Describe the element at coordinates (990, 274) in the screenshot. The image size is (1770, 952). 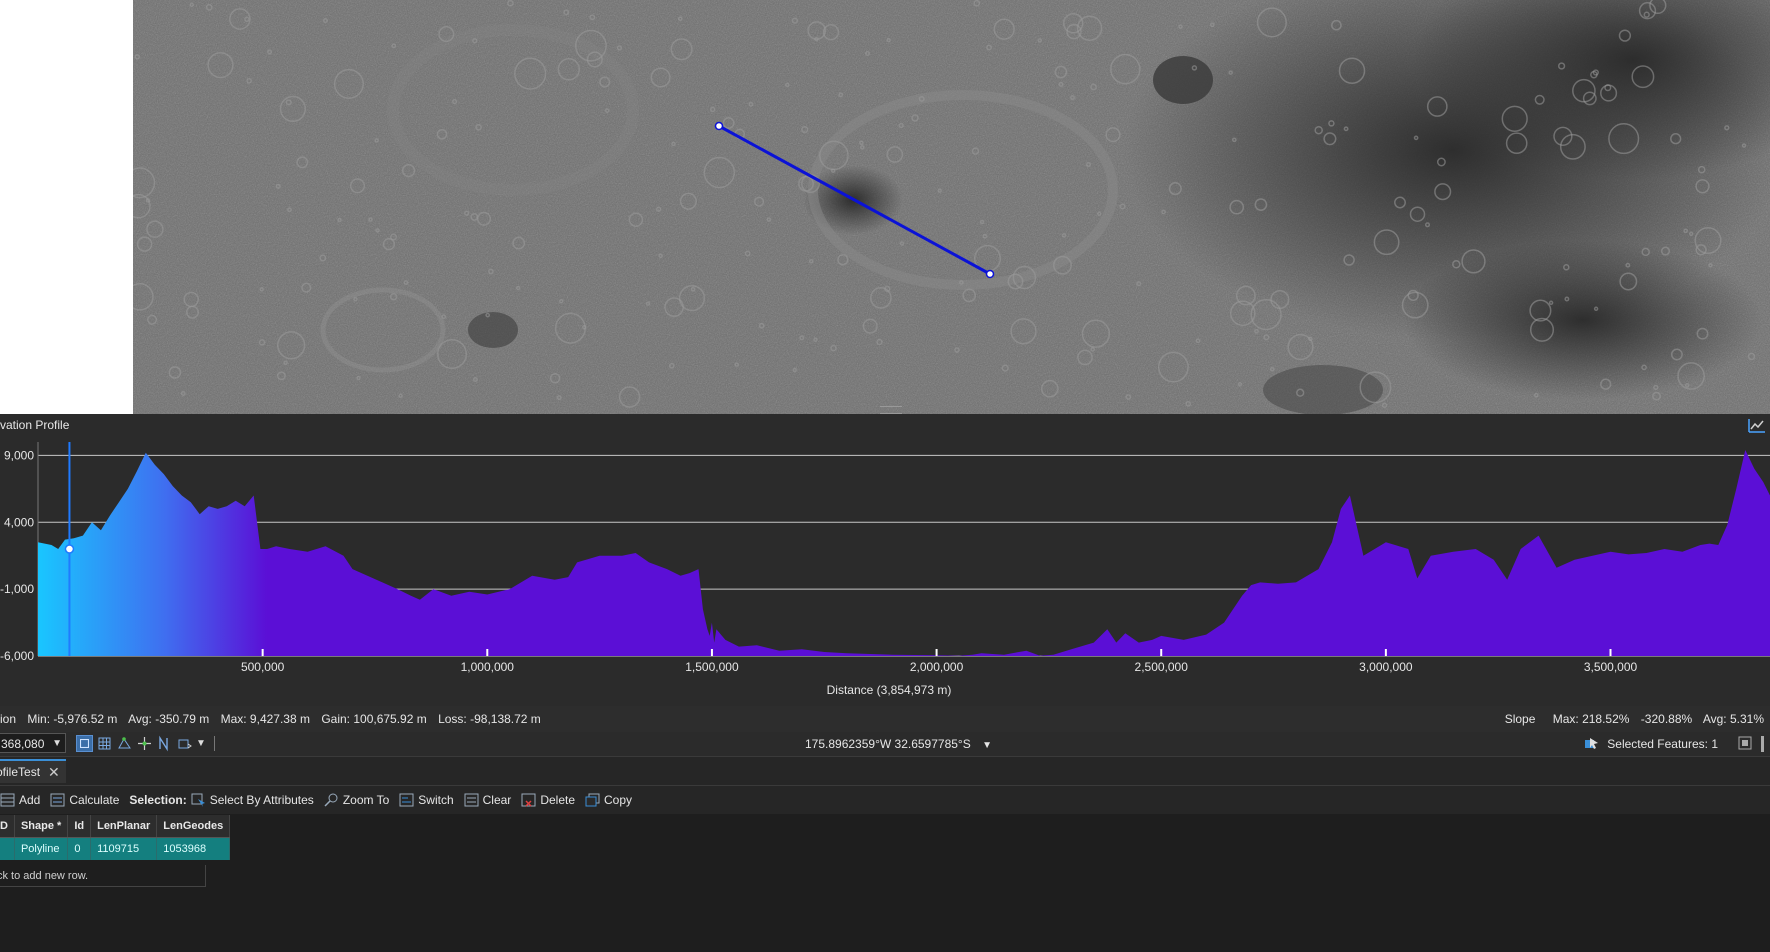
I see `profile-line-end-vertex` at that location.